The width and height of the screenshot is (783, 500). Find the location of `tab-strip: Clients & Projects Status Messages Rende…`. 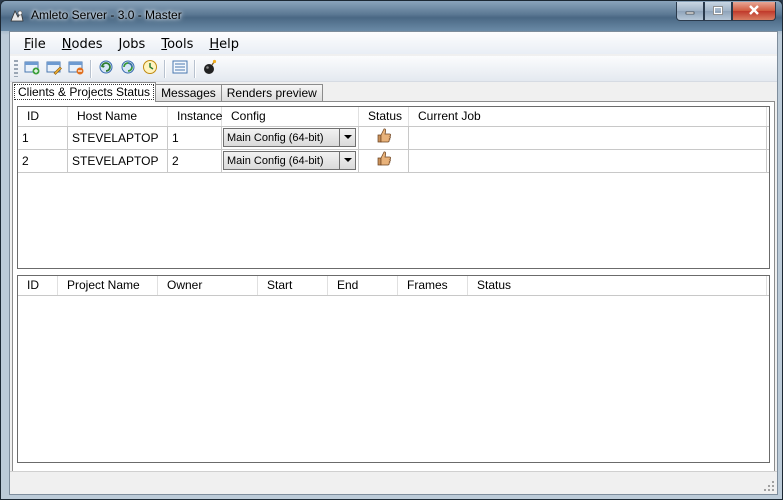

tab-strip: Clients & Projects Status Messages Rende… is located at coordinates (167, 92).